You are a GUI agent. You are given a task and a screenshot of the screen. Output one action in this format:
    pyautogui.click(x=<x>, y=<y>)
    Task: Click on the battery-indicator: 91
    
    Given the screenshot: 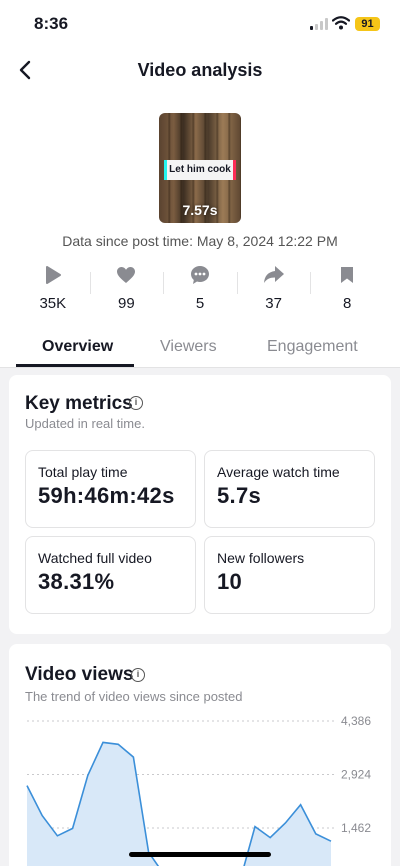 What is the action you would take?
    pyautogui.click(x=367, y=24)
    